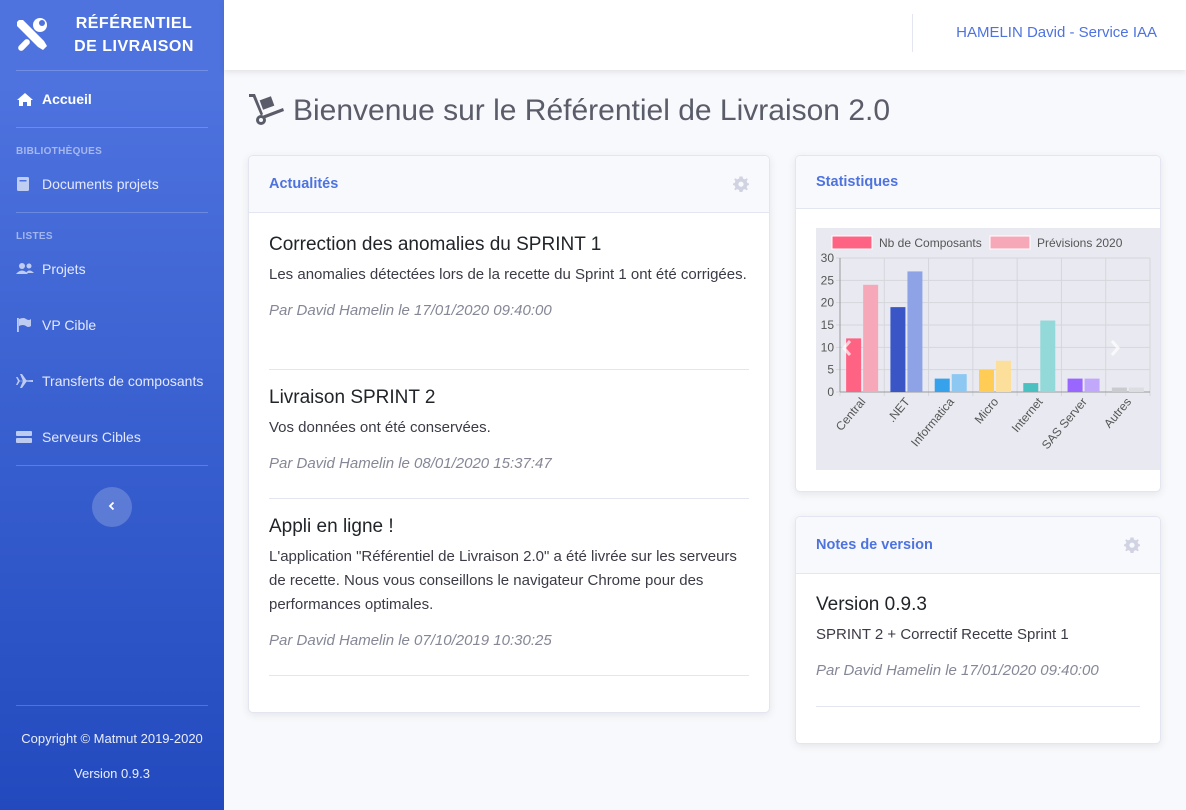 The width and height of the screenshot is (1186, 810). Describe the element at coordinates (978, 545) in the screenshot. I see `release-notes-header: Notes de version` at that location.